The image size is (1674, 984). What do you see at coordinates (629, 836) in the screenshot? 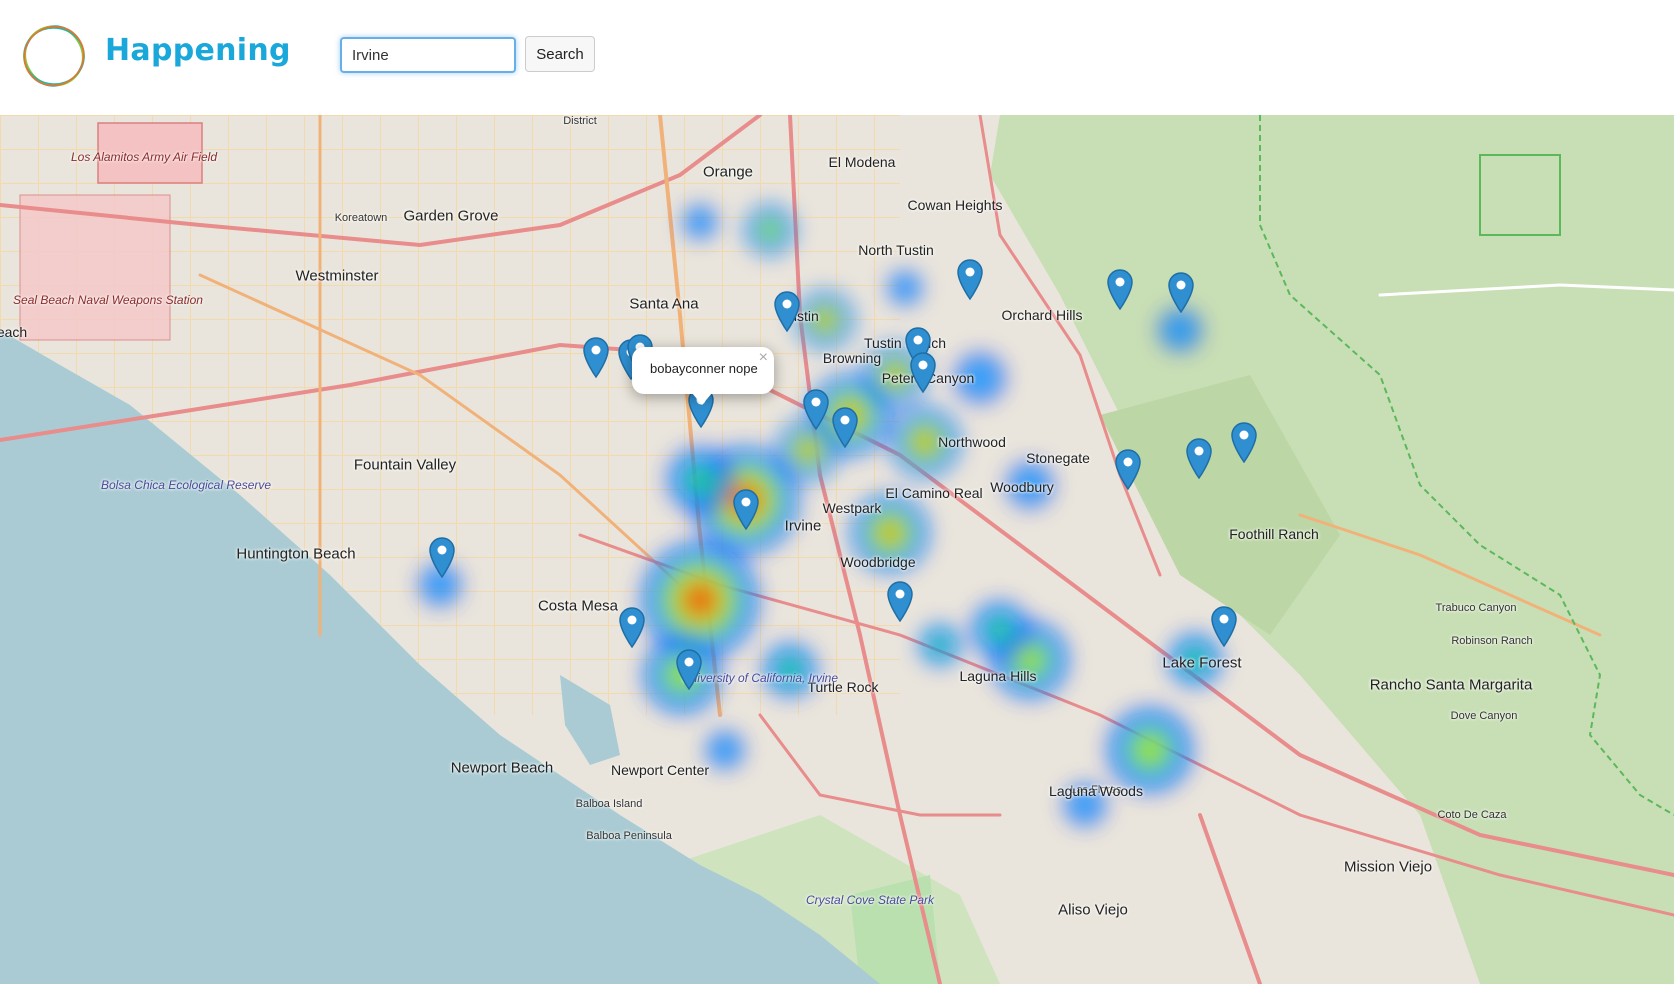
I see `place-label: Balboa Peninsula` at bounding box center [629, 836].